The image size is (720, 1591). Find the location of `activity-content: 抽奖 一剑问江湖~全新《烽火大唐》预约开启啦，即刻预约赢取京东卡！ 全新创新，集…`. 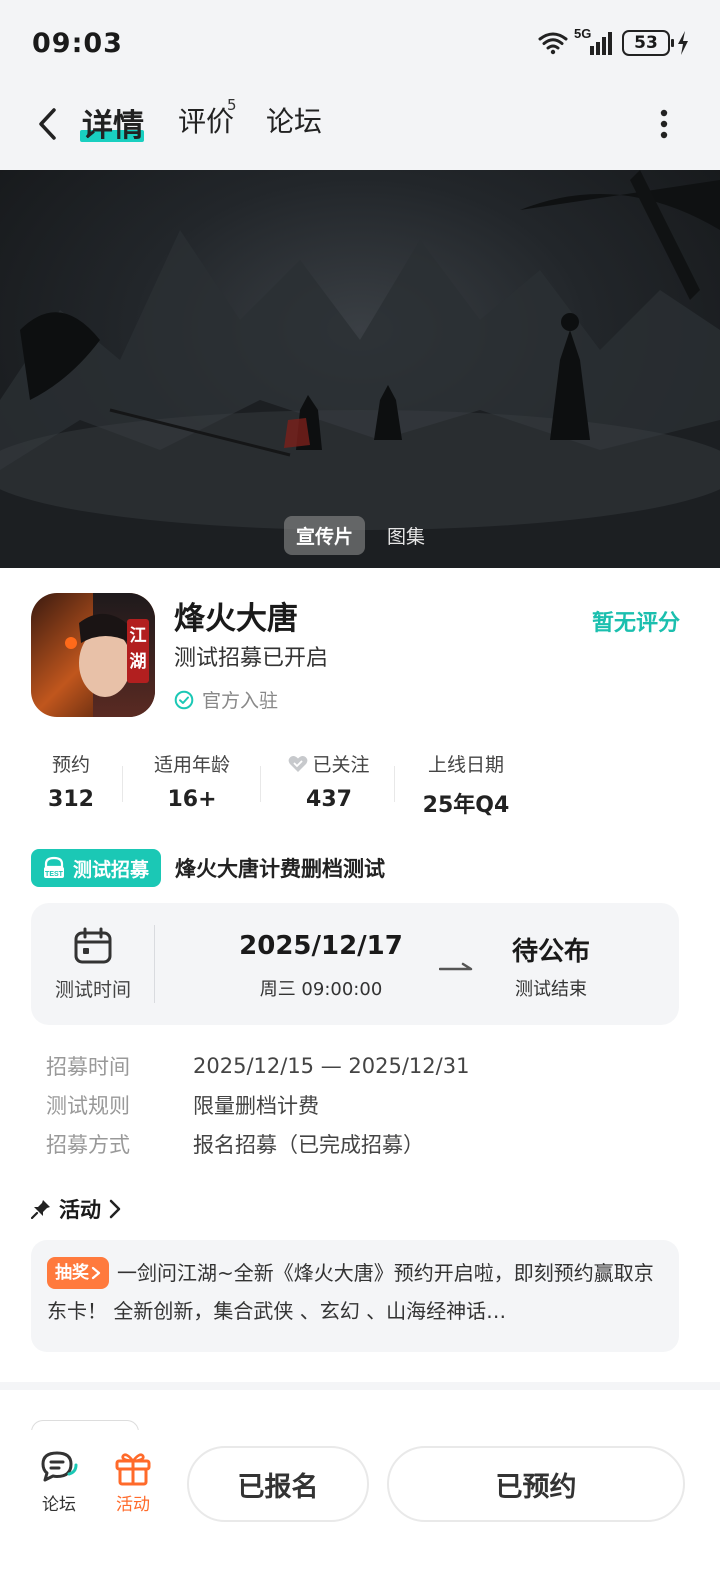

activity-content: 抽奖 一剑问江湖~全新《烽火大唐》预约开启啦，即刻预约赢取京东卡！ 全新创新，集… is located at coordinates (355, 1292).